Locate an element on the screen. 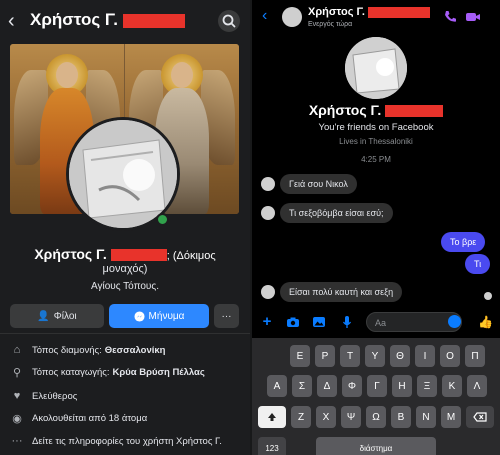  shift-arrow-icon is located at coordinates (272, 417).